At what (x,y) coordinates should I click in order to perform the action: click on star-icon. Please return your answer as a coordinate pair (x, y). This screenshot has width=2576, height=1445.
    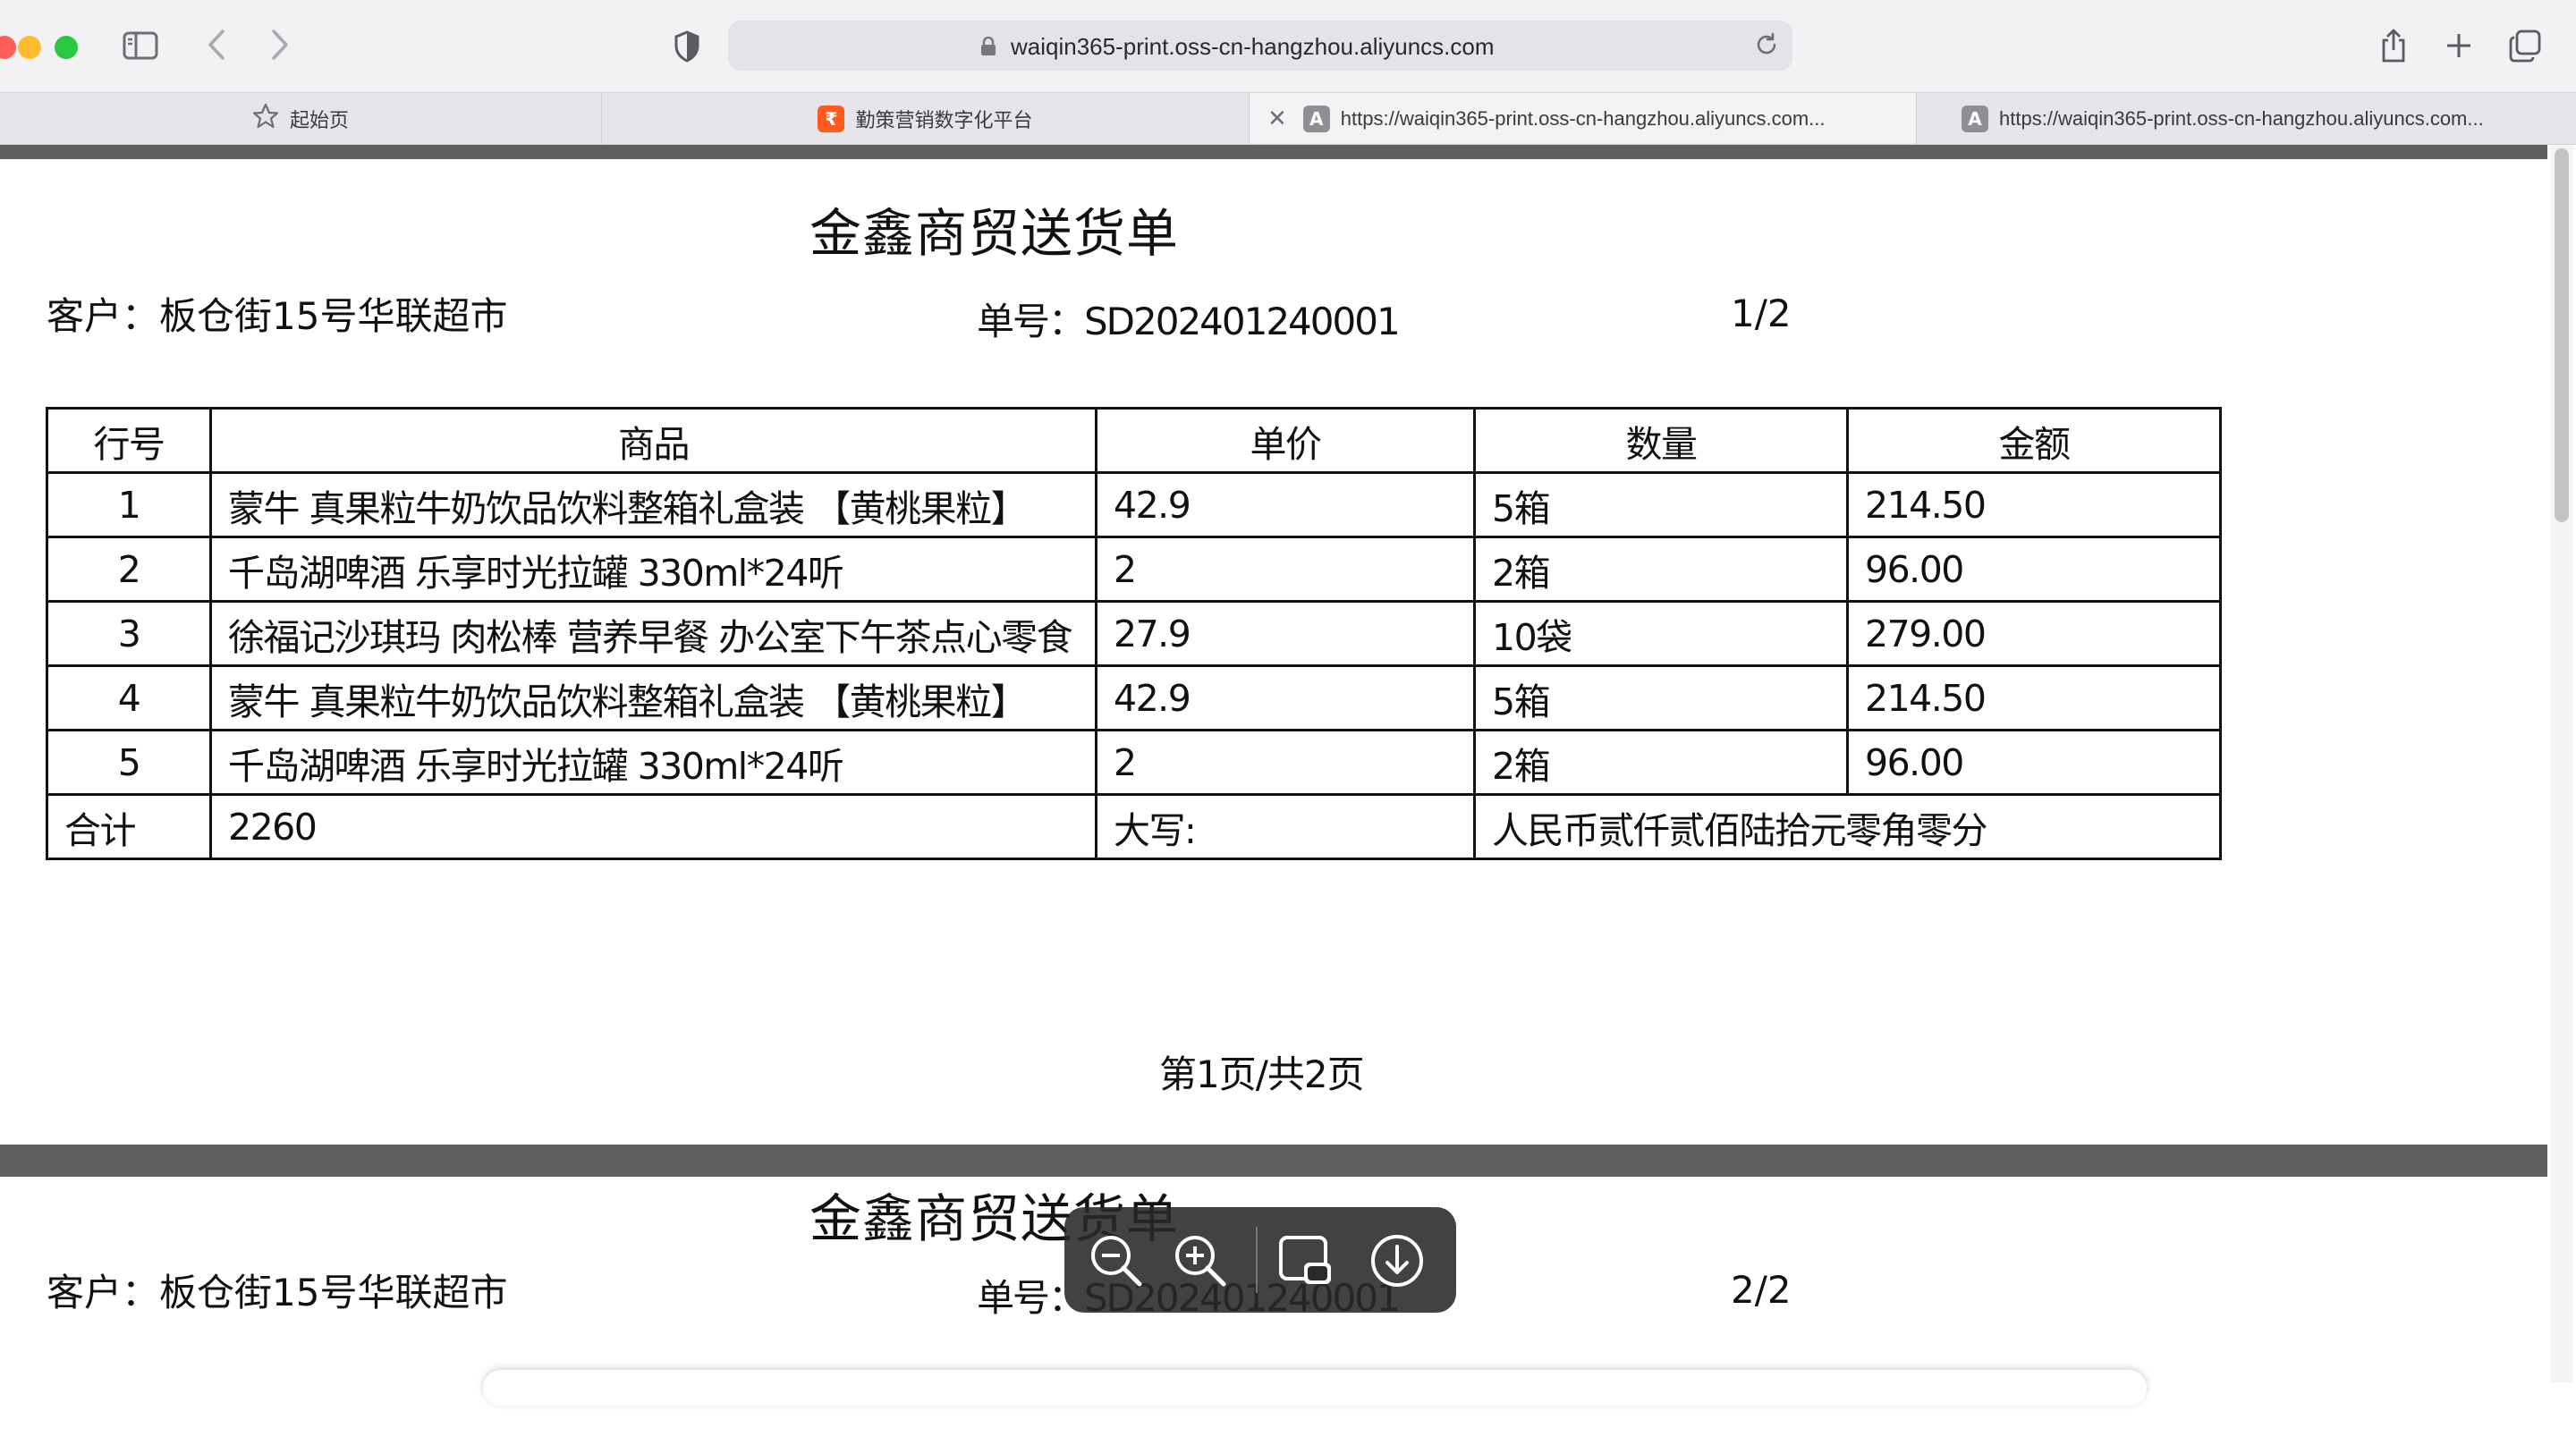
    Looking at the image, I should click on (265, 119).